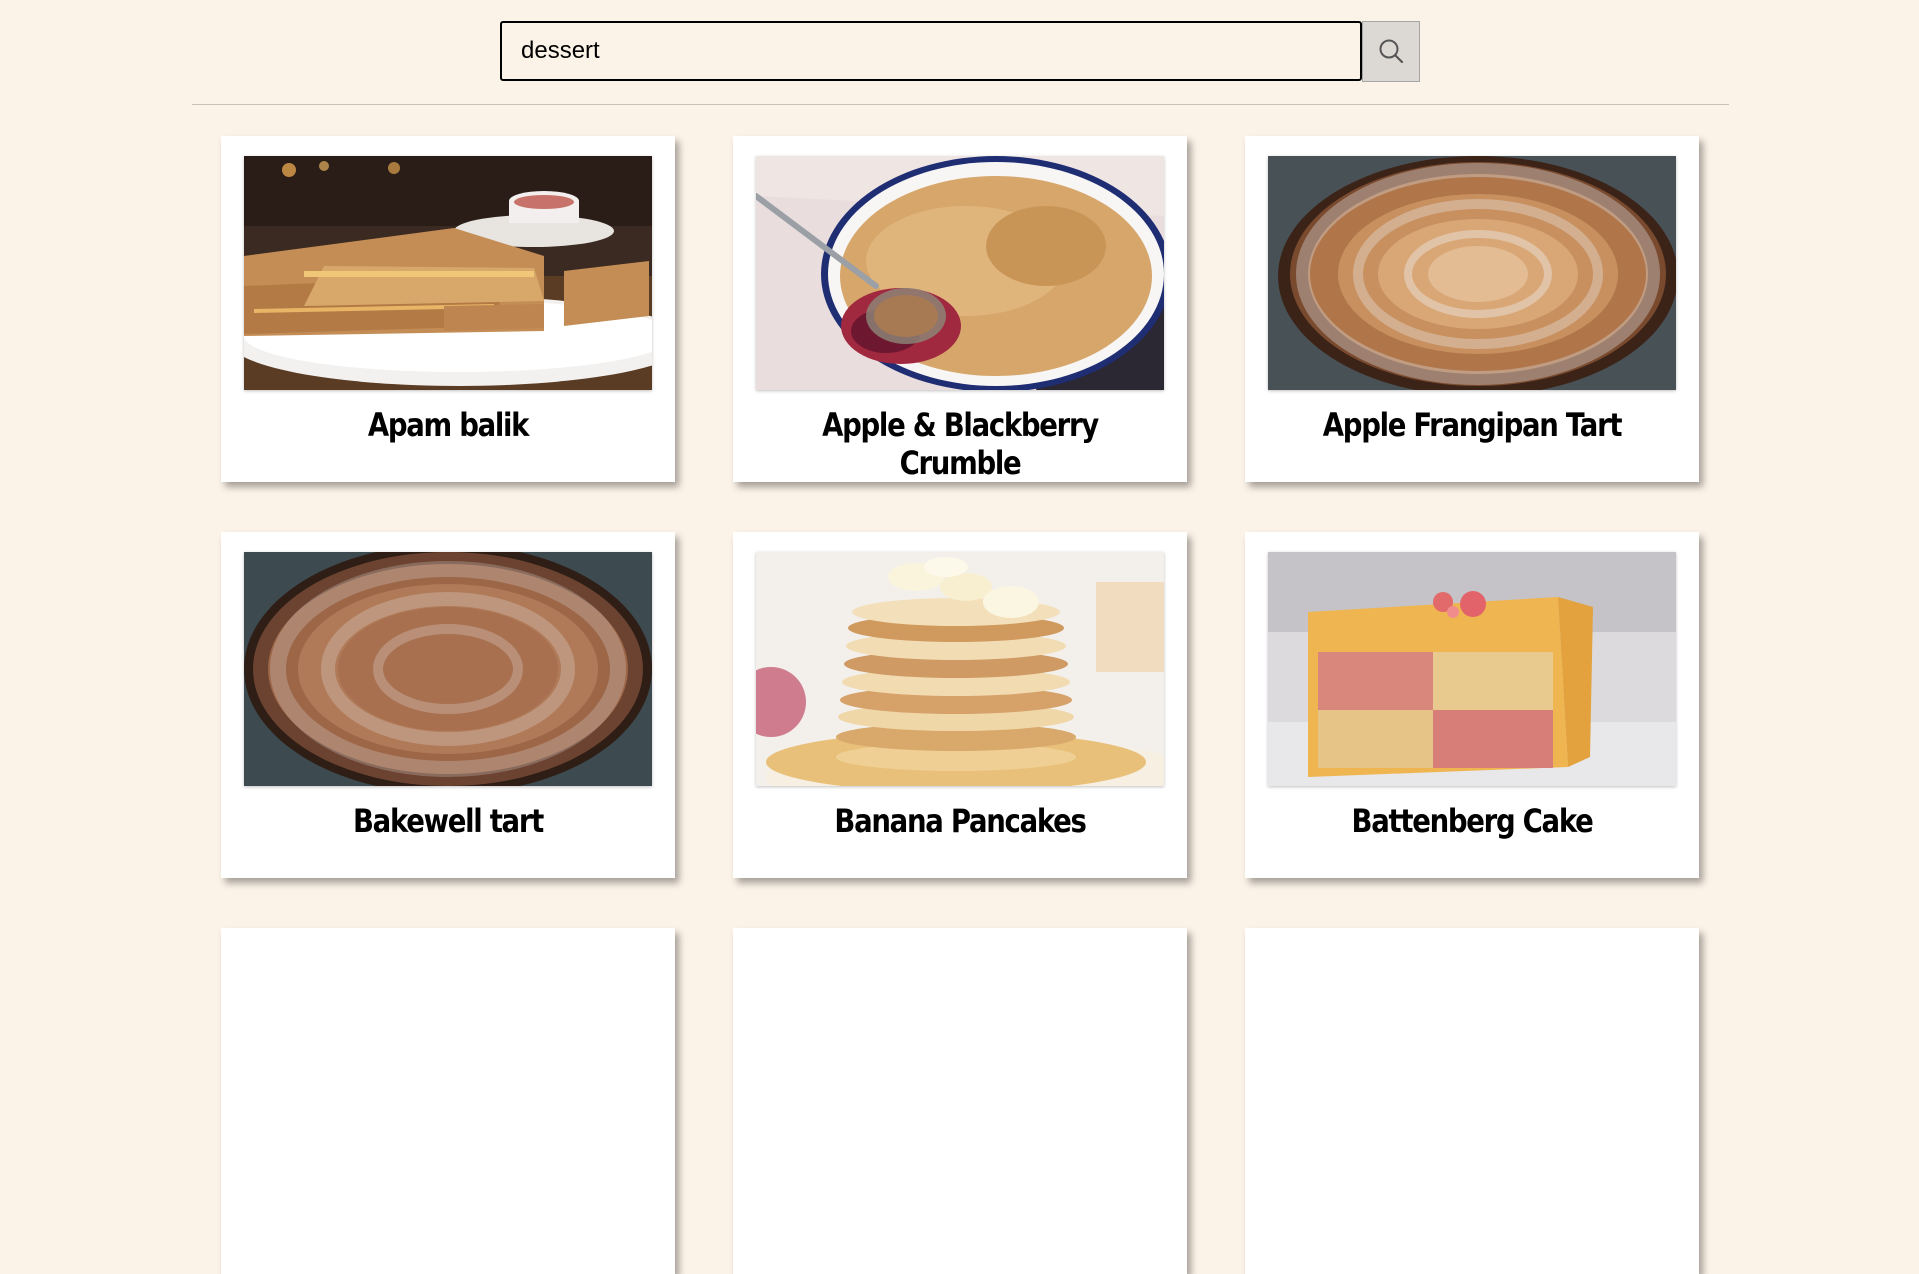  I want to click on recipe-card: Apple & Blackberry Crumble, so click(960, 309).